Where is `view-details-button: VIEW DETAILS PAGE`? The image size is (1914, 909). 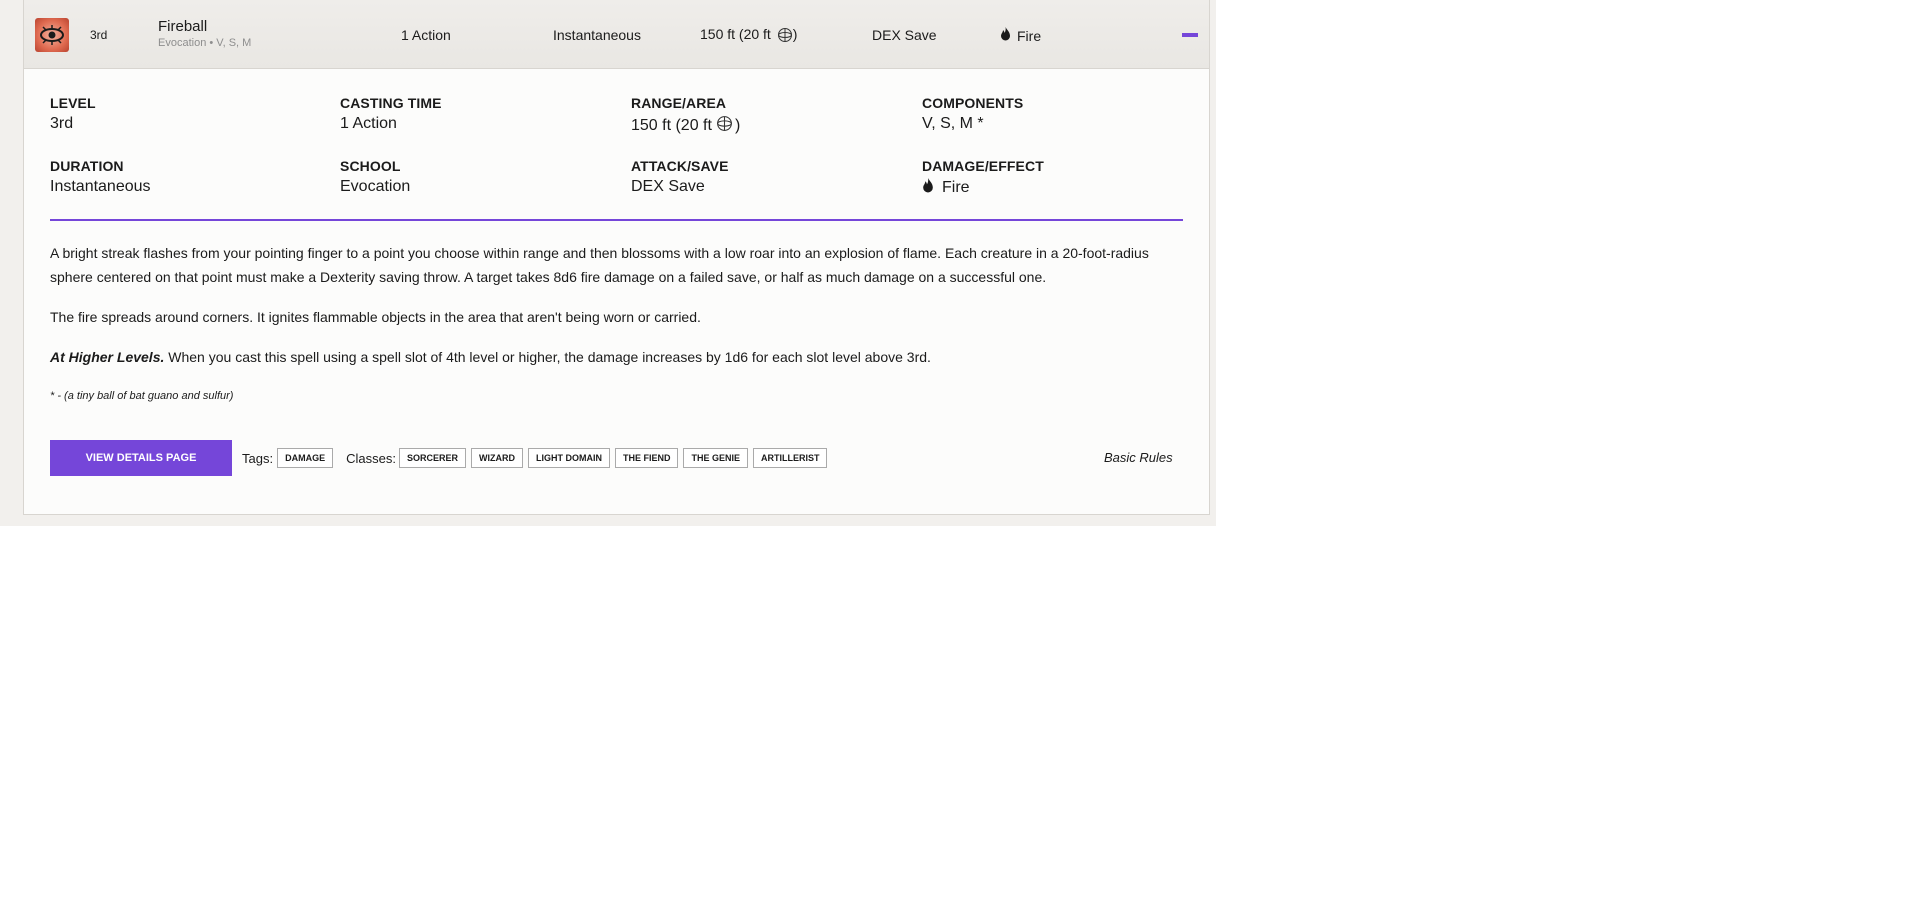 view-details-button: VIEW DETAILS PAGE is located at coordinates (141, 458).